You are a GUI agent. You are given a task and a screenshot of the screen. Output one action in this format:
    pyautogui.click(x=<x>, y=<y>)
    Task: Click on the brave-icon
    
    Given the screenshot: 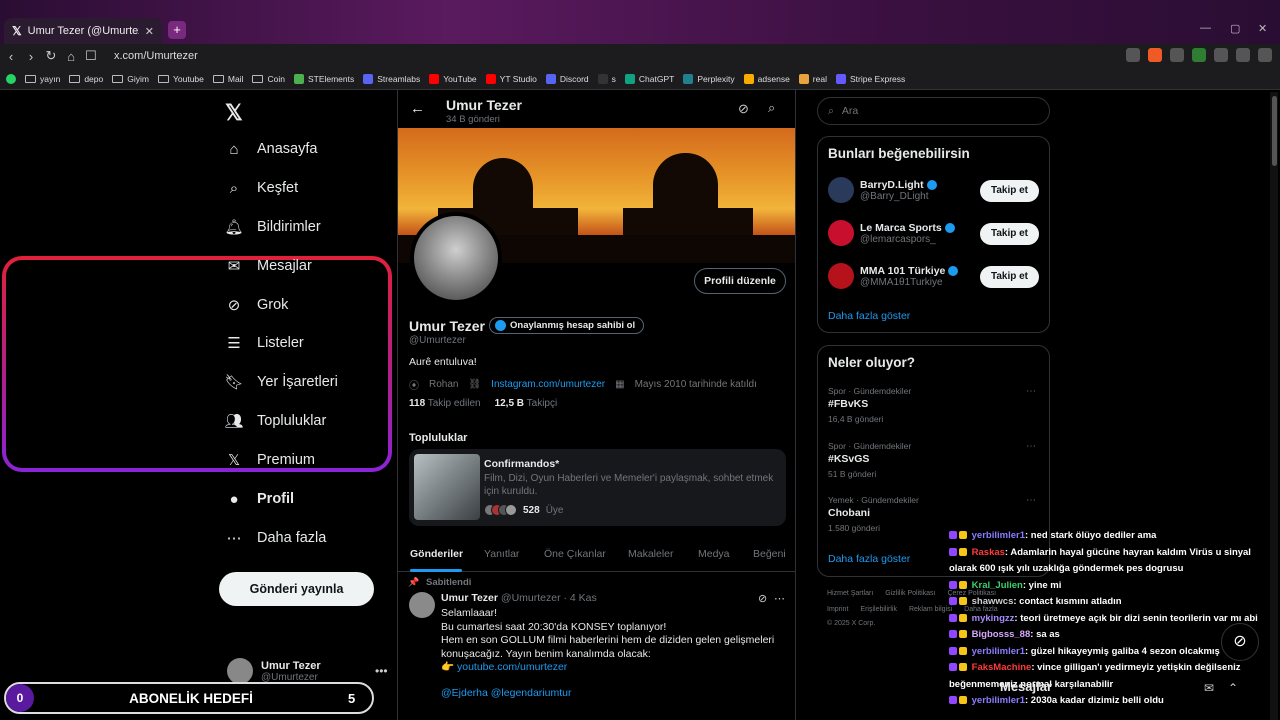 What is the action you would take?
    pyautogui.click(x=1155, y=55)
    